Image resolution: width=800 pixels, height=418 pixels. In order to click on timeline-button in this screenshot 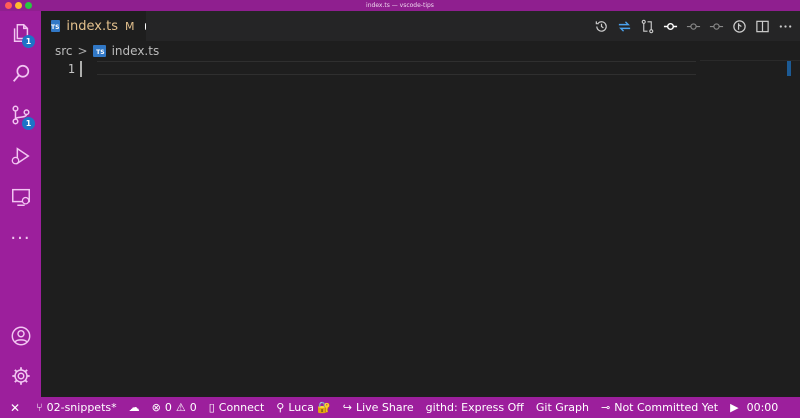, I will do `click(601, 26)`.